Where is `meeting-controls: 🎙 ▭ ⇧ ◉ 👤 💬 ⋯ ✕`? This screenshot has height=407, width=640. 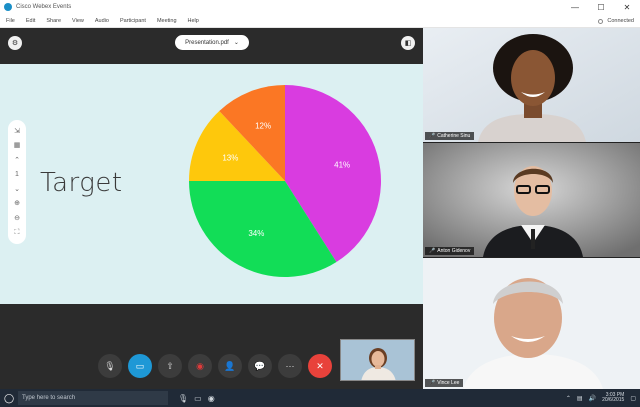 meeting-controls: 🎙 ▭ ⇧ ◉ 👤 💬 ⋯ ✕ is located at coordinates (215, 366).